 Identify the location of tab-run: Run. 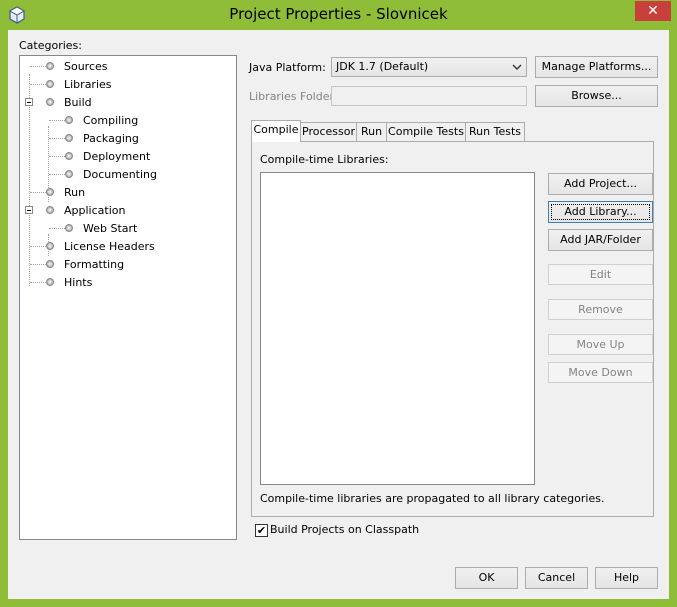
(371, 131).